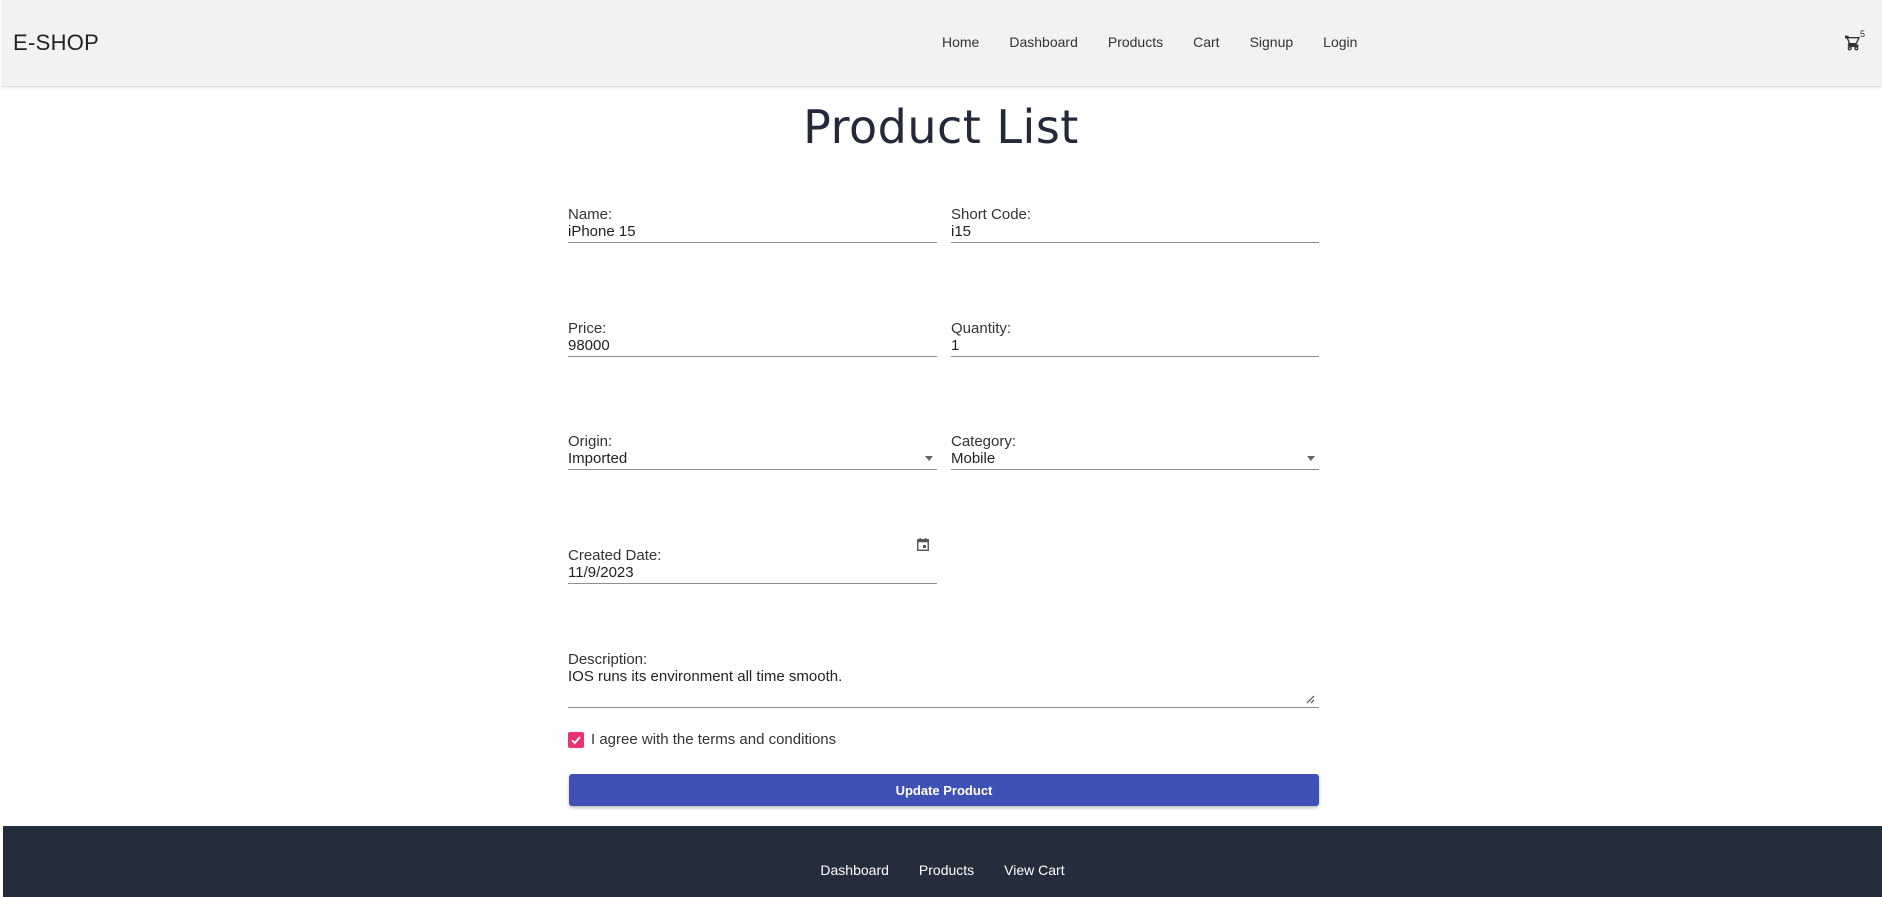  Describe the element at coordinates (961, 231) in the screenshot. I see `short-code-input: i15` at that location.